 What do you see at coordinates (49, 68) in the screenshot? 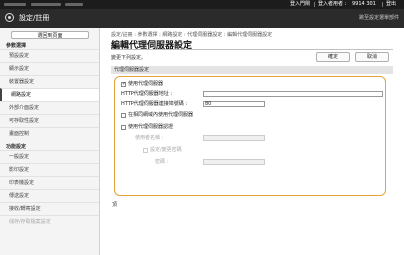
I see `sidebar-item-display-settings: 顯示設定` at bounding box center [49, 68].